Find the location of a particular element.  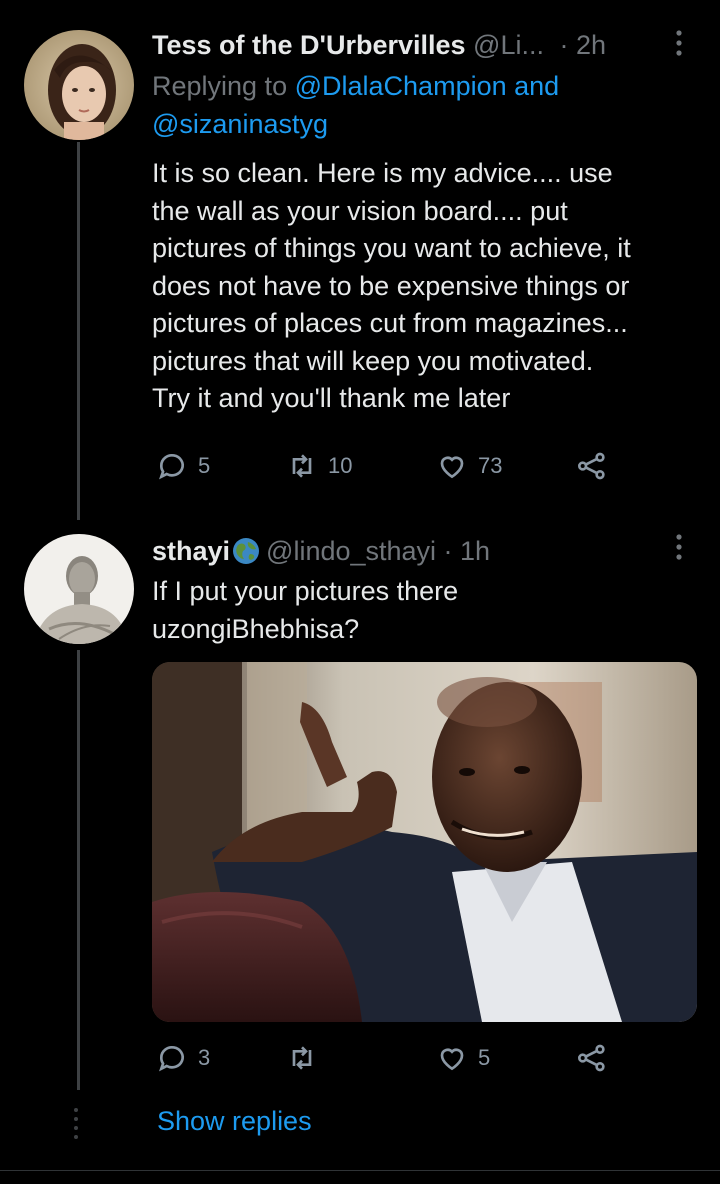

replying-and: and is located at coordinates (536, 86).